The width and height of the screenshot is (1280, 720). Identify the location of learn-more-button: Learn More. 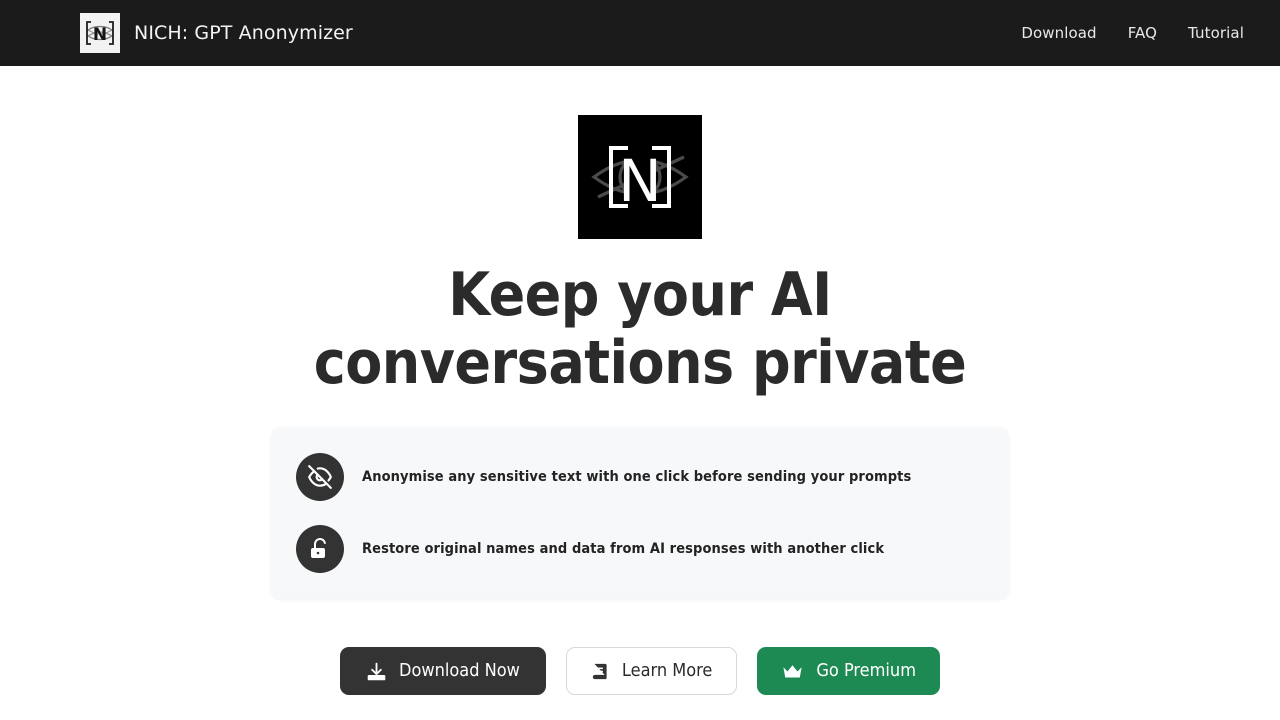
(651, 671).